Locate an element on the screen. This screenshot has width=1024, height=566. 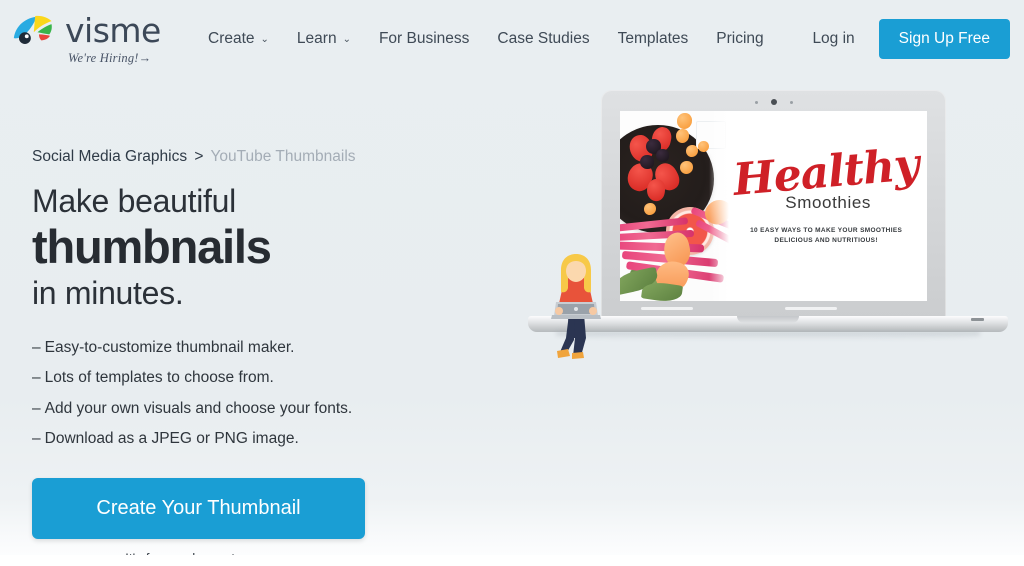
brand-logo: visme We're Hiring!→ is located at coordinates (88, 39).